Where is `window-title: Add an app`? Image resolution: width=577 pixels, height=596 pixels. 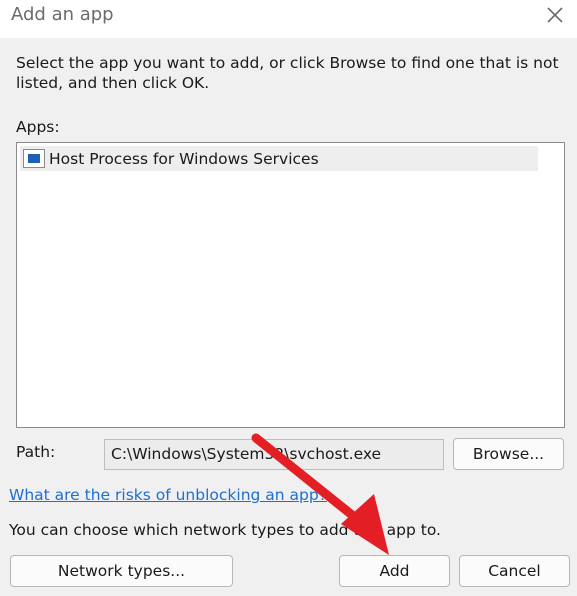 window-title: Add an app is located at coordinates (62, 14).